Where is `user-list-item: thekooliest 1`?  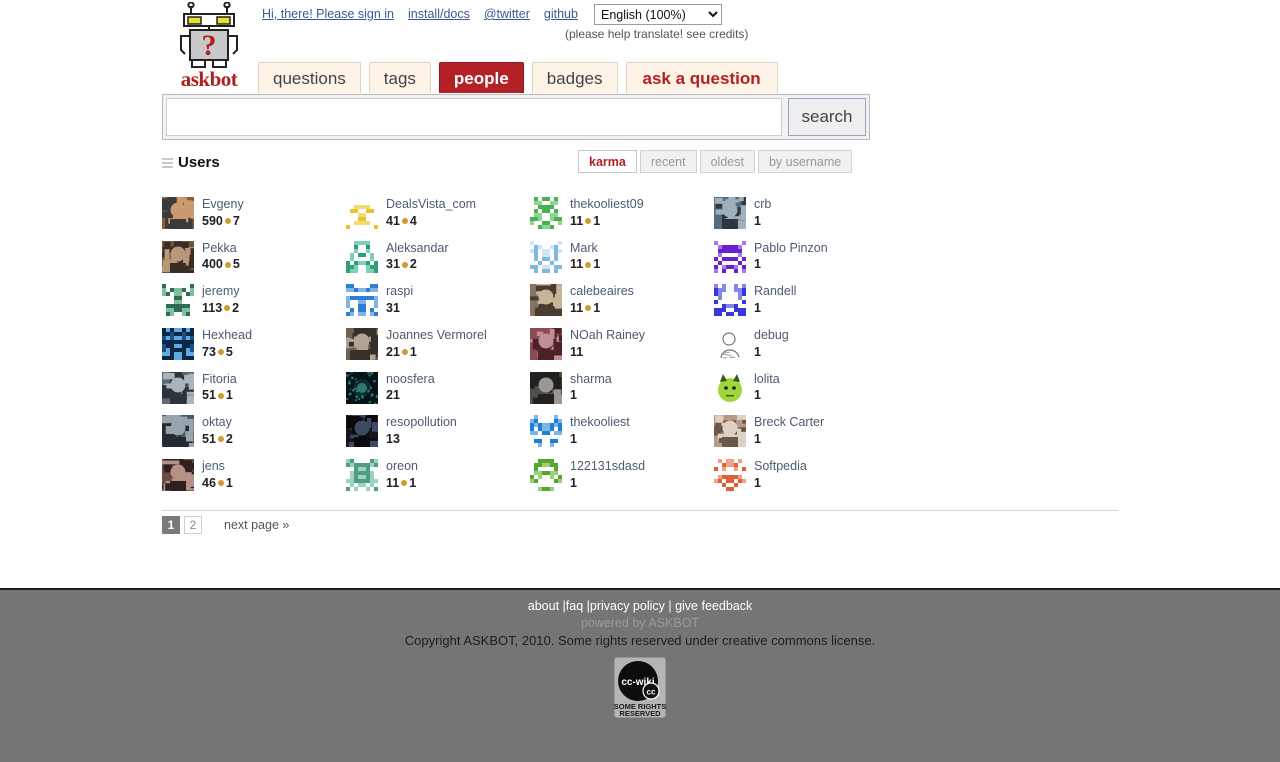 user-list-item: thekooliest 1 is located at coordinates (622, 434).